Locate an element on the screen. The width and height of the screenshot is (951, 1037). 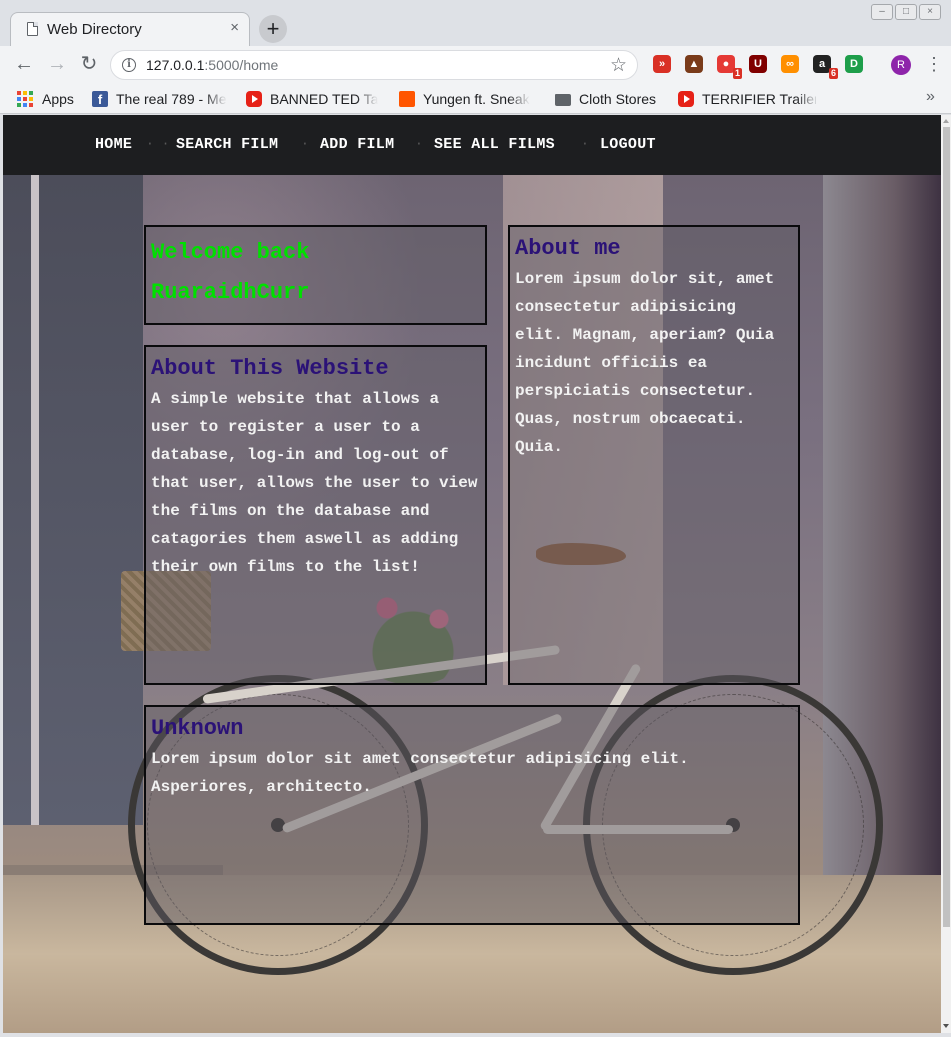
extension-chrome-red-icon: ● 1 is located at coordinates (729, 67).